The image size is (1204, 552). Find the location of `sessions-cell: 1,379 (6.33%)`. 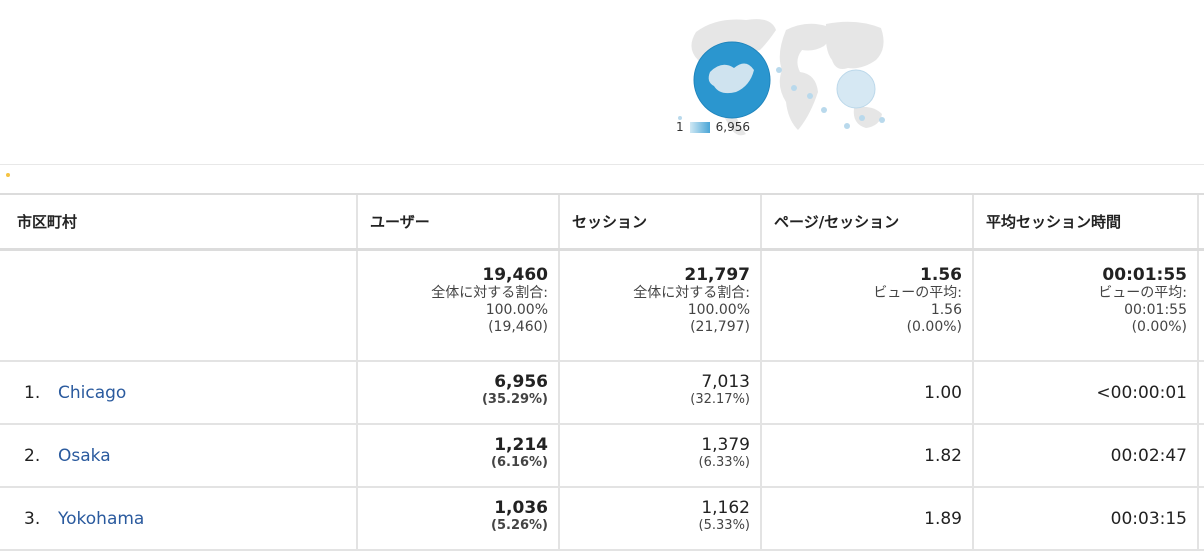

sessions-cell: 1,379 (6.33%) is located at coordinates (661, 455).